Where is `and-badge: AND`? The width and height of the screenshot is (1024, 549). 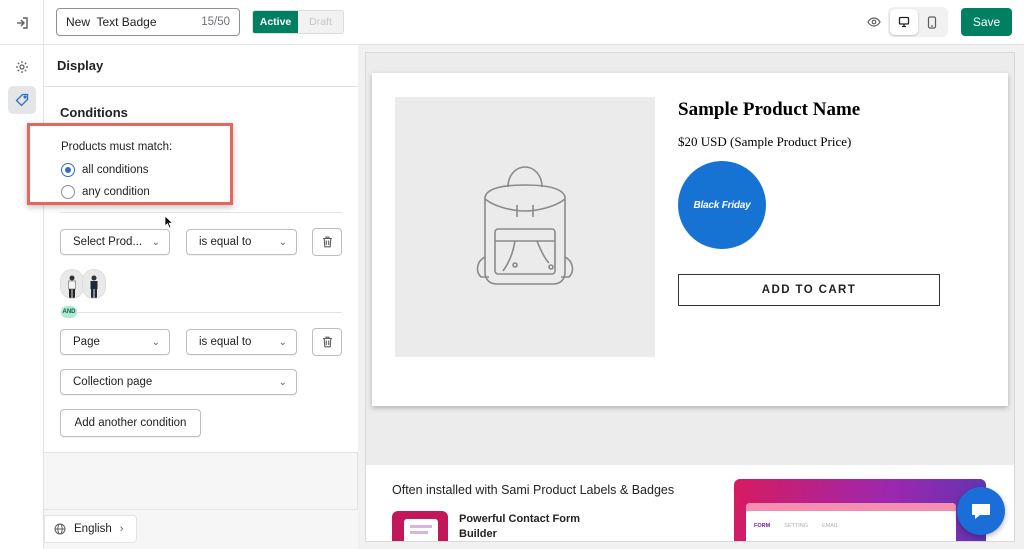 and-badge: AND is located at coordinates (69, 312).